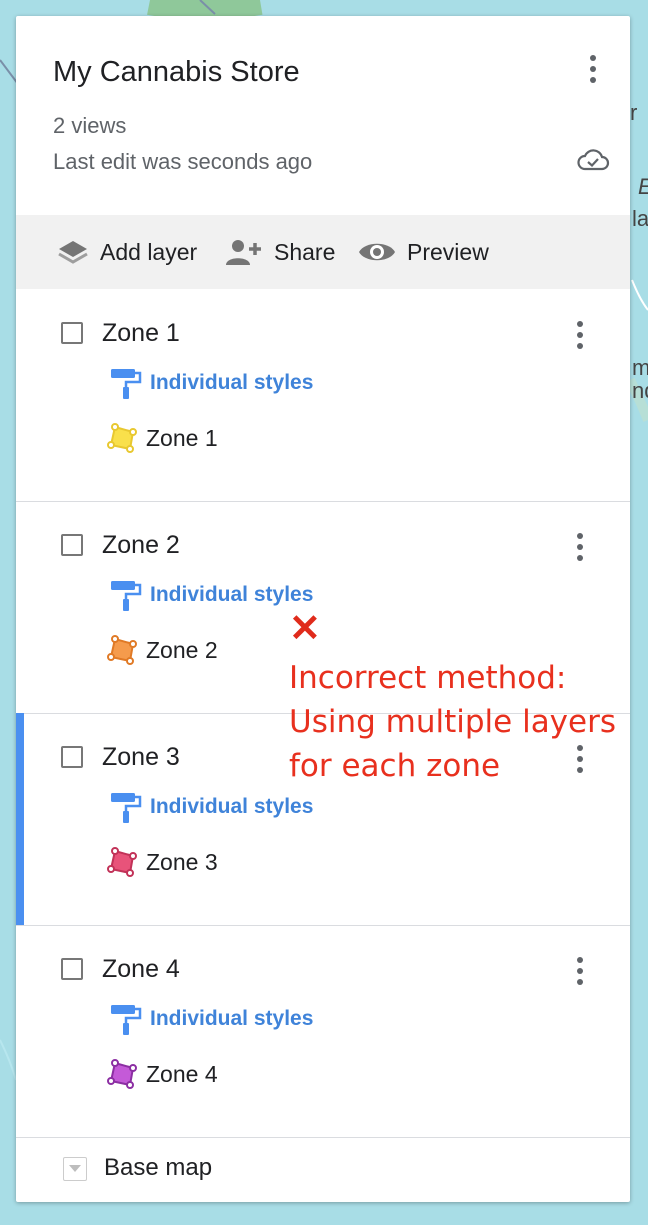 This screenshot has height=1225, width=648. Describe the element at coordinates (149, 251) in the screenshot. I see `add-layer-label: Add layer` at that location.